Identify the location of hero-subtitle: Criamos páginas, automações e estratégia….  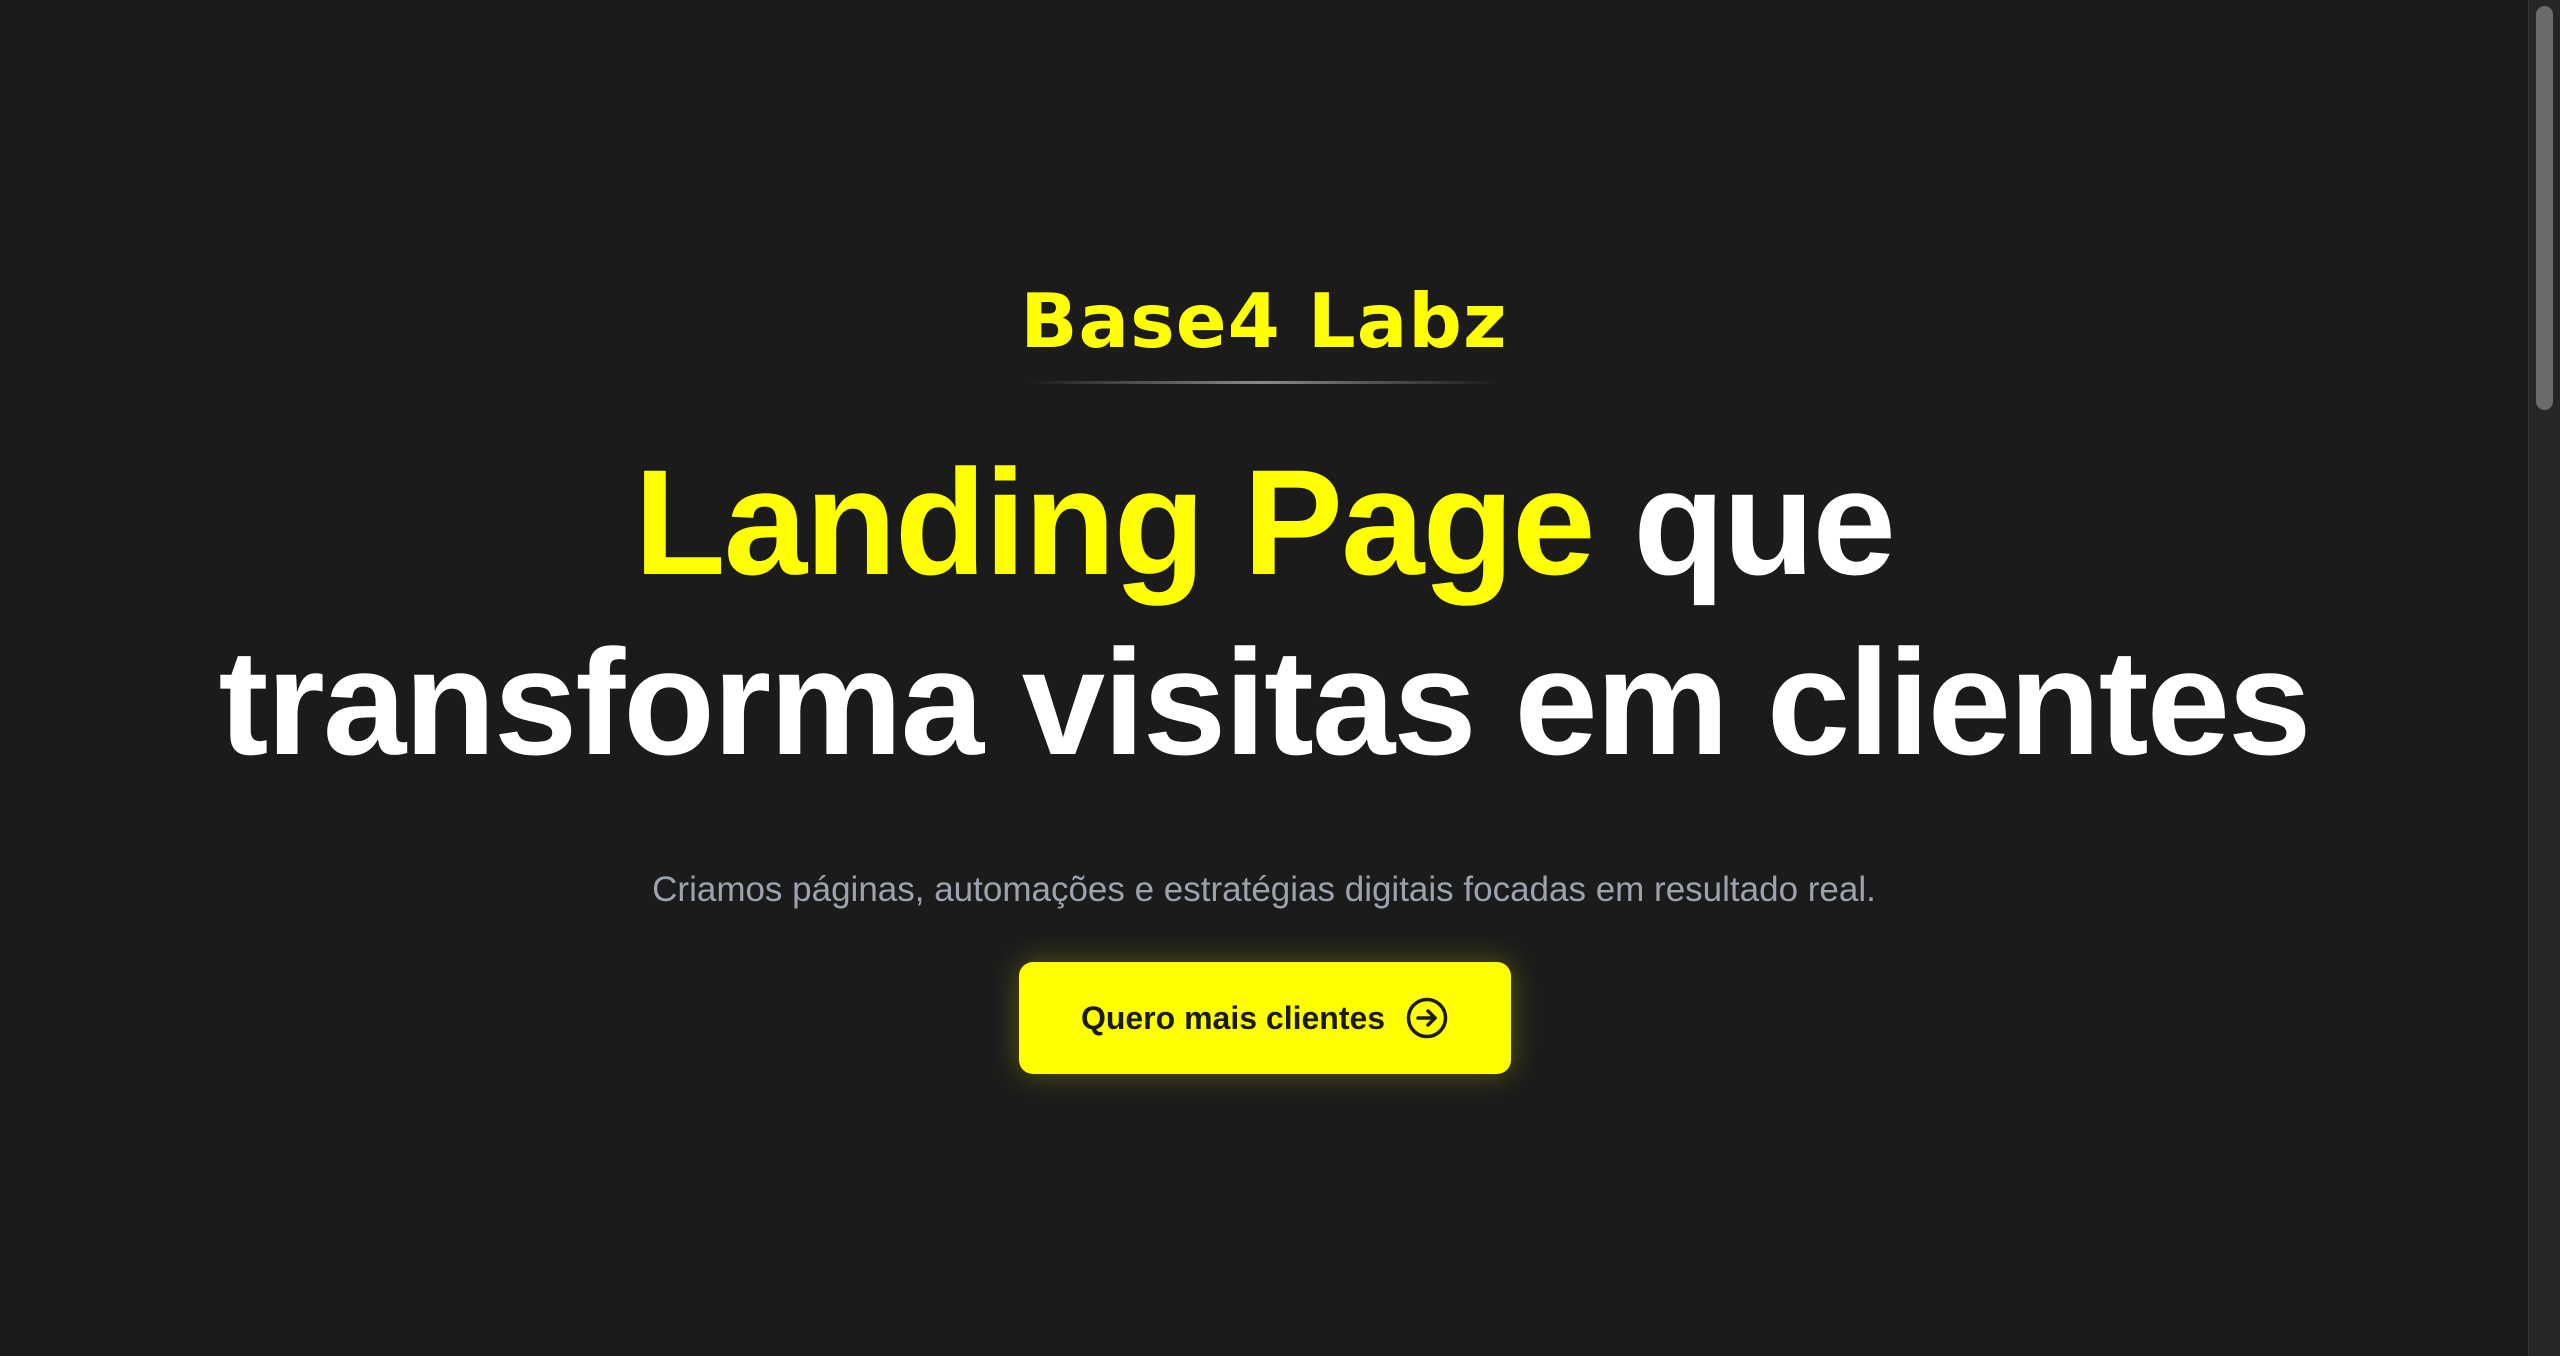
(1264, 889).